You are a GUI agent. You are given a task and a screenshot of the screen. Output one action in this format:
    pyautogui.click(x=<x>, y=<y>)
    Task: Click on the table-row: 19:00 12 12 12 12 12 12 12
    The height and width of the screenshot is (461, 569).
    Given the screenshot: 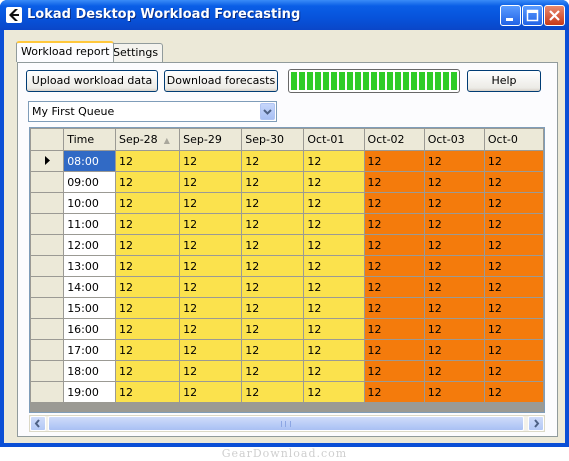 What is the action you would take?
    pyautogui.click(x=287, y=392)
    